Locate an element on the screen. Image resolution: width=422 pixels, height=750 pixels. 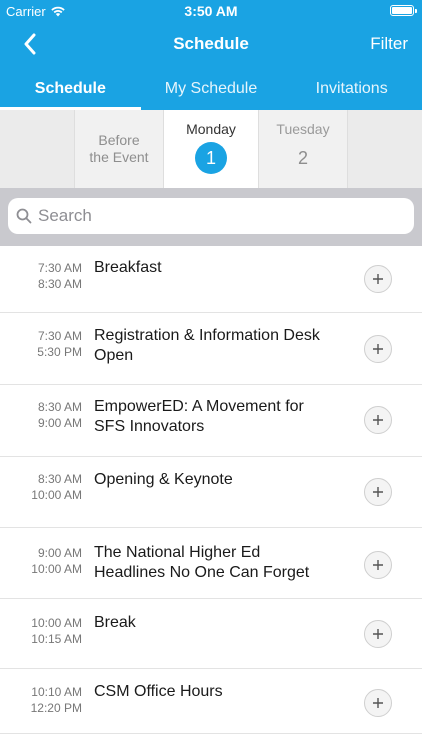
tab-bar: Schedule My Schedule Invitations is located at coordinates (211, 88).